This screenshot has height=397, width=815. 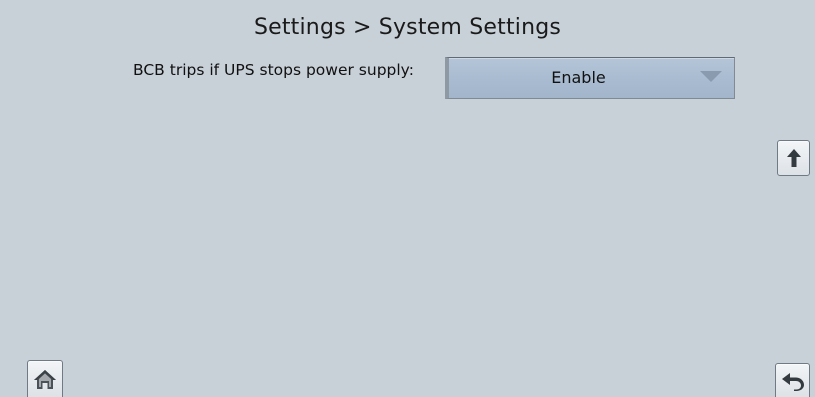 I want to click on bcb-trip-setting-label: BCB trips if UPS stops power supply:, so click(x=273, y=70).